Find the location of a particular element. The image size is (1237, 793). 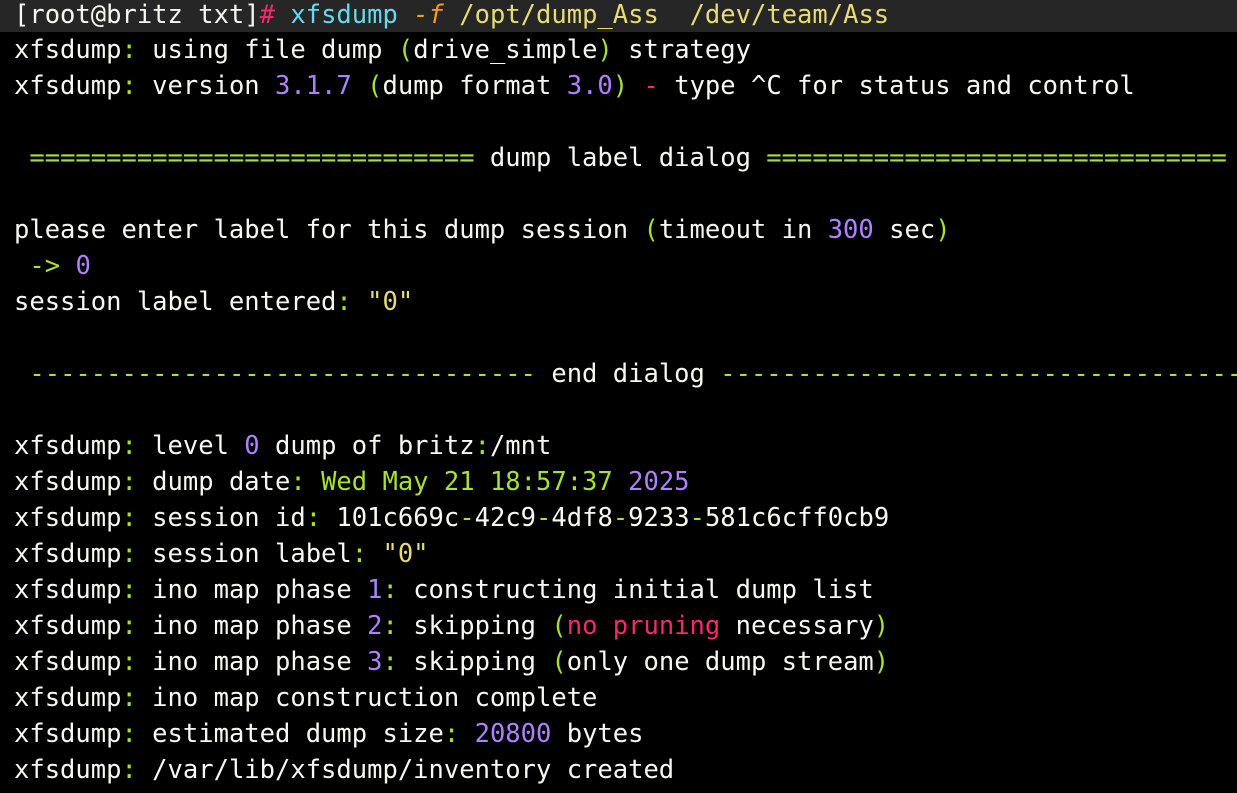

session-id-part: 4df8 is located at coordinates (582, 518).